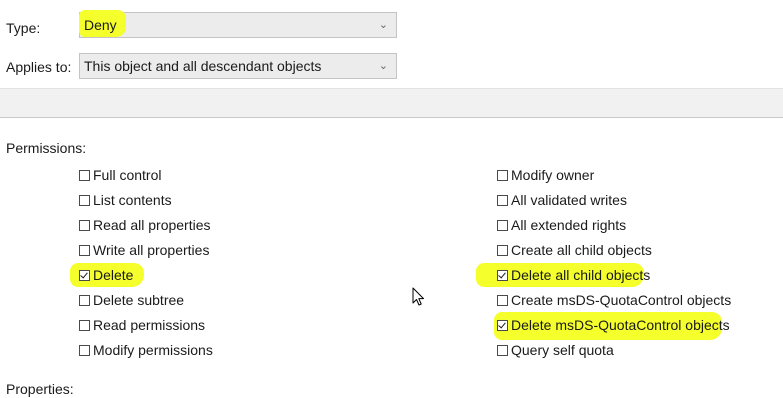 This screenshot has height=398, width=783. I want to click on permission-query-self-quota: Query self quota, so click(555, 350).